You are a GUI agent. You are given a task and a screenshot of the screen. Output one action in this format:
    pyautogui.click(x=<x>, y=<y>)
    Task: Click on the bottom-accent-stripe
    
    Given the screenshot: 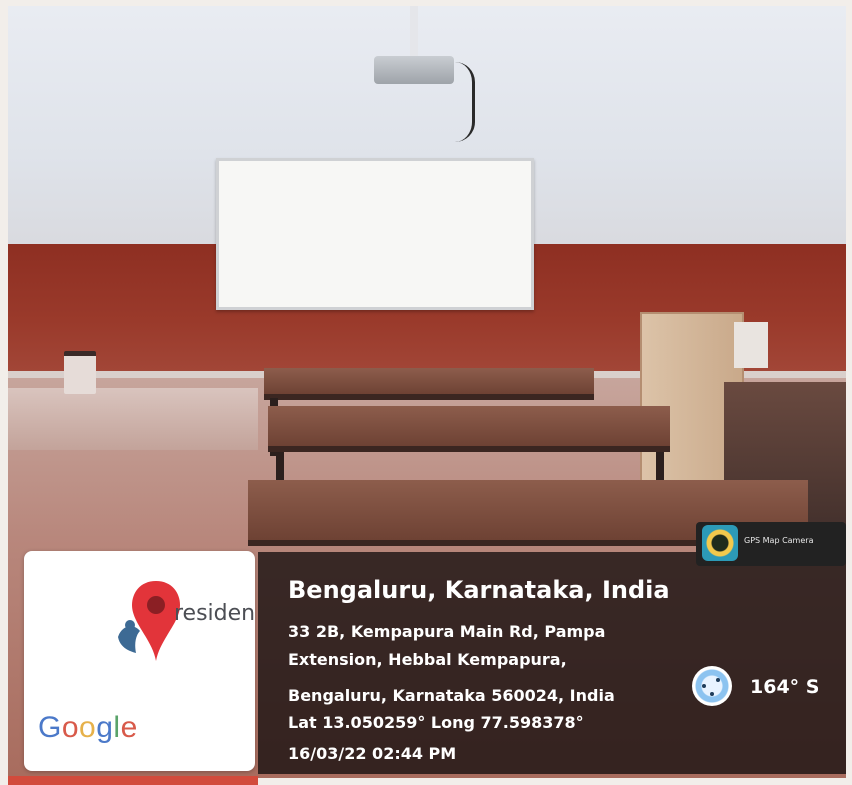 What is the action you would take?
    pyautogui.click(x=133, y=780)
    